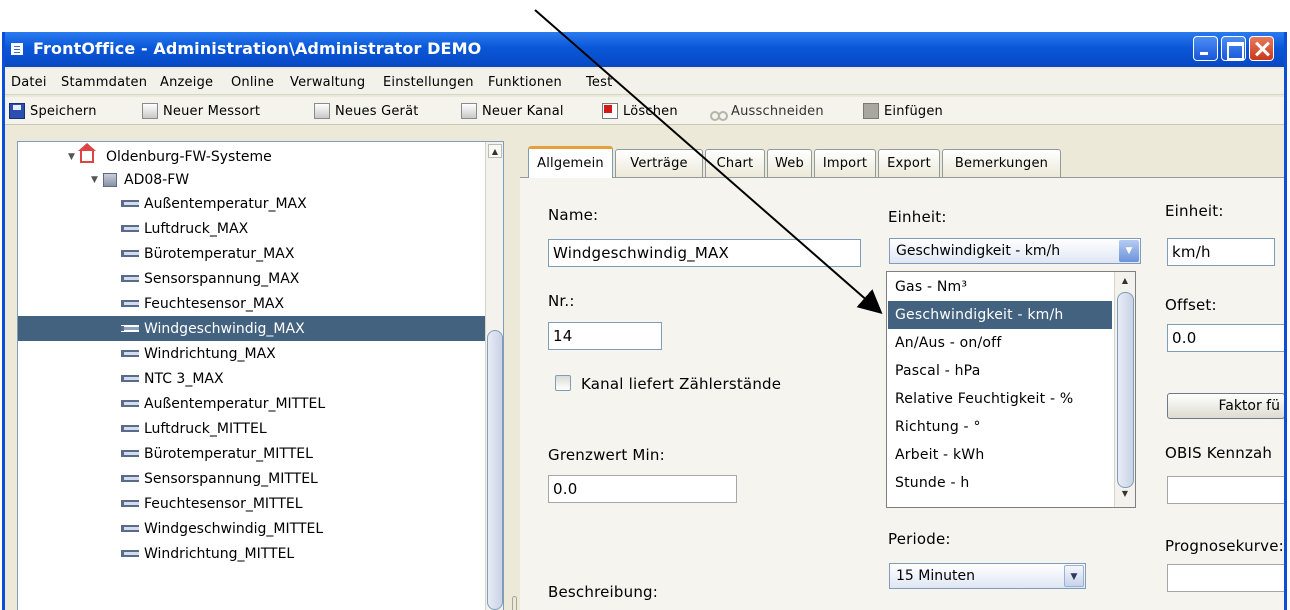 The height and width of the screenshot is (610, 1290). I want to click on tree-node-channel: Bürotemperatur_MAX, so click(207, 253).